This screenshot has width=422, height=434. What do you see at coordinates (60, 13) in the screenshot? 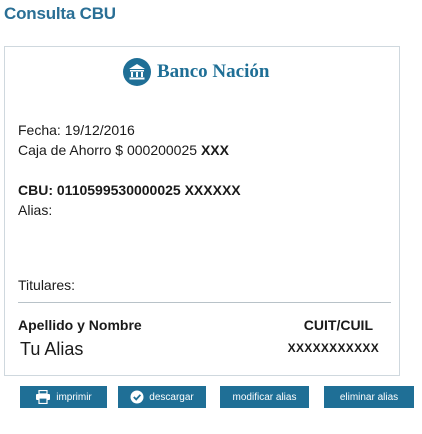
I see `page-title: Consulta CBU` at bounding box center [60, 13].